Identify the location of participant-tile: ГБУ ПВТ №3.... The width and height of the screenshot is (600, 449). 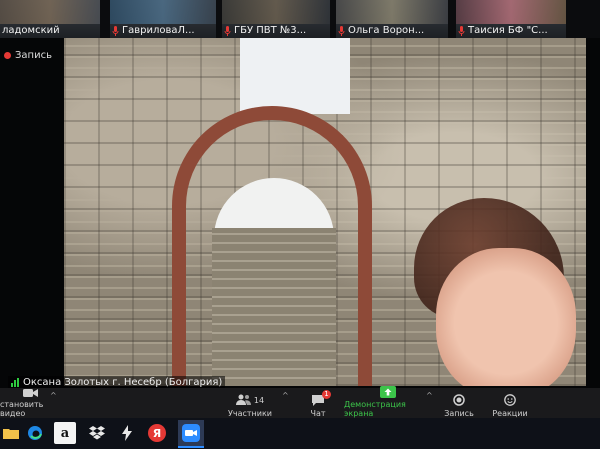
(276, 19).